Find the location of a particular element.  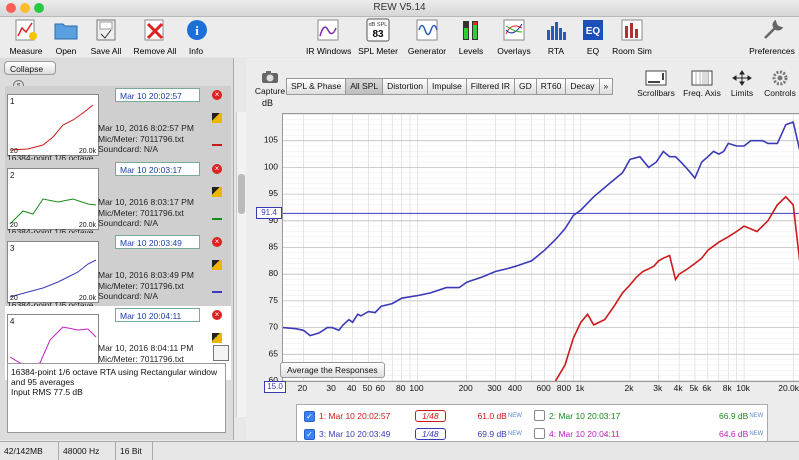

save-all-button: Save All is located at coordinates (106, 37).